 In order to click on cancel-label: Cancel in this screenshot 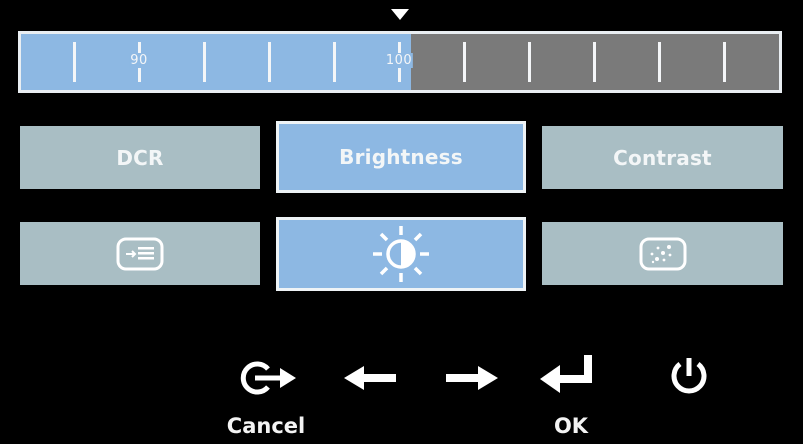, I will do `click(266, 426)`.